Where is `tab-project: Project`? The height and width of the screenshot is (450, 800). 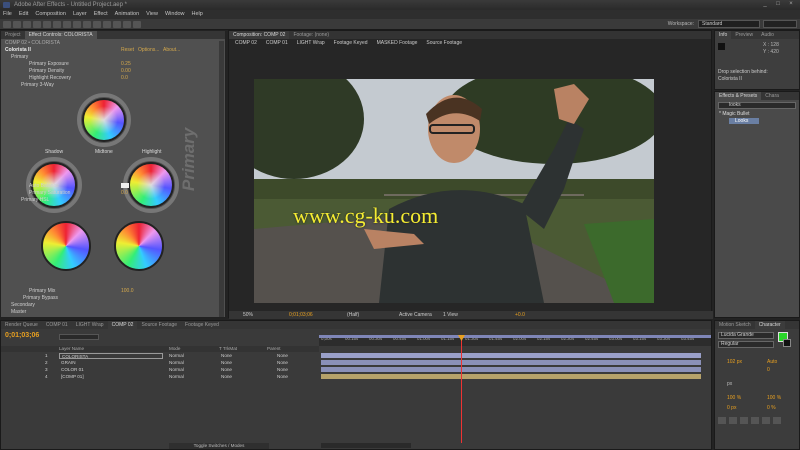
tab-project: Project is located at coordinates (13, 35).